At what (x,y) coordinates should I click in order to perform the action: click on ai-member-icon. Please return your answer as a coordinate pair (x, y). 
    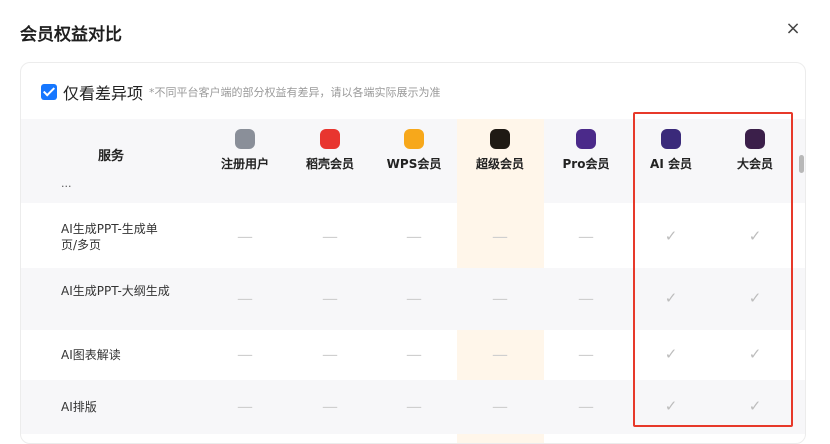
    Looking at the image, I should click on (671, 139).